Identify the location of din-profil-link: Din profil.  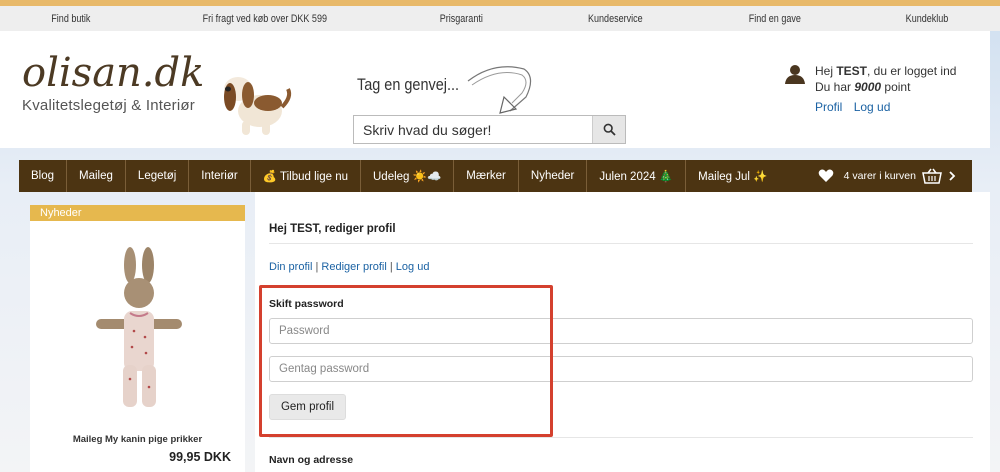
(290, 267).